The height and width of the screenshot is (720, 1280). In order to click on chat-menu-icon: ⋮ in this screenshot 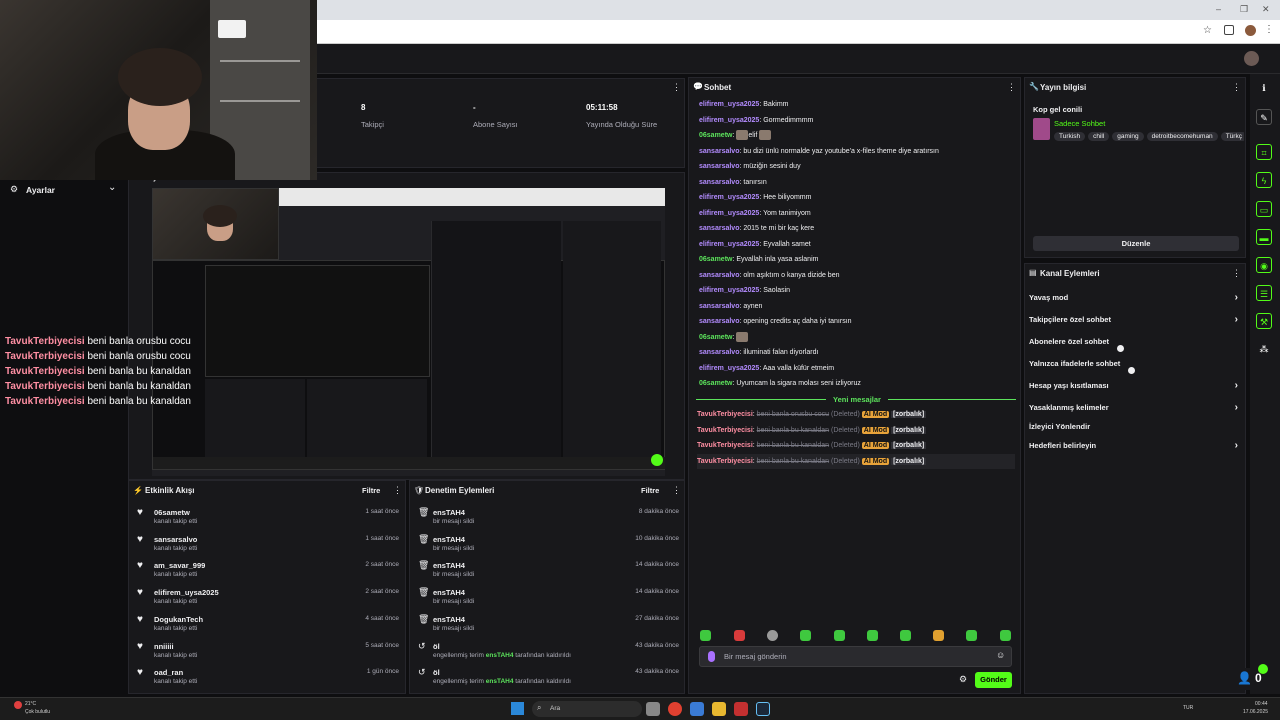, I will do `click(1011, 87)`.